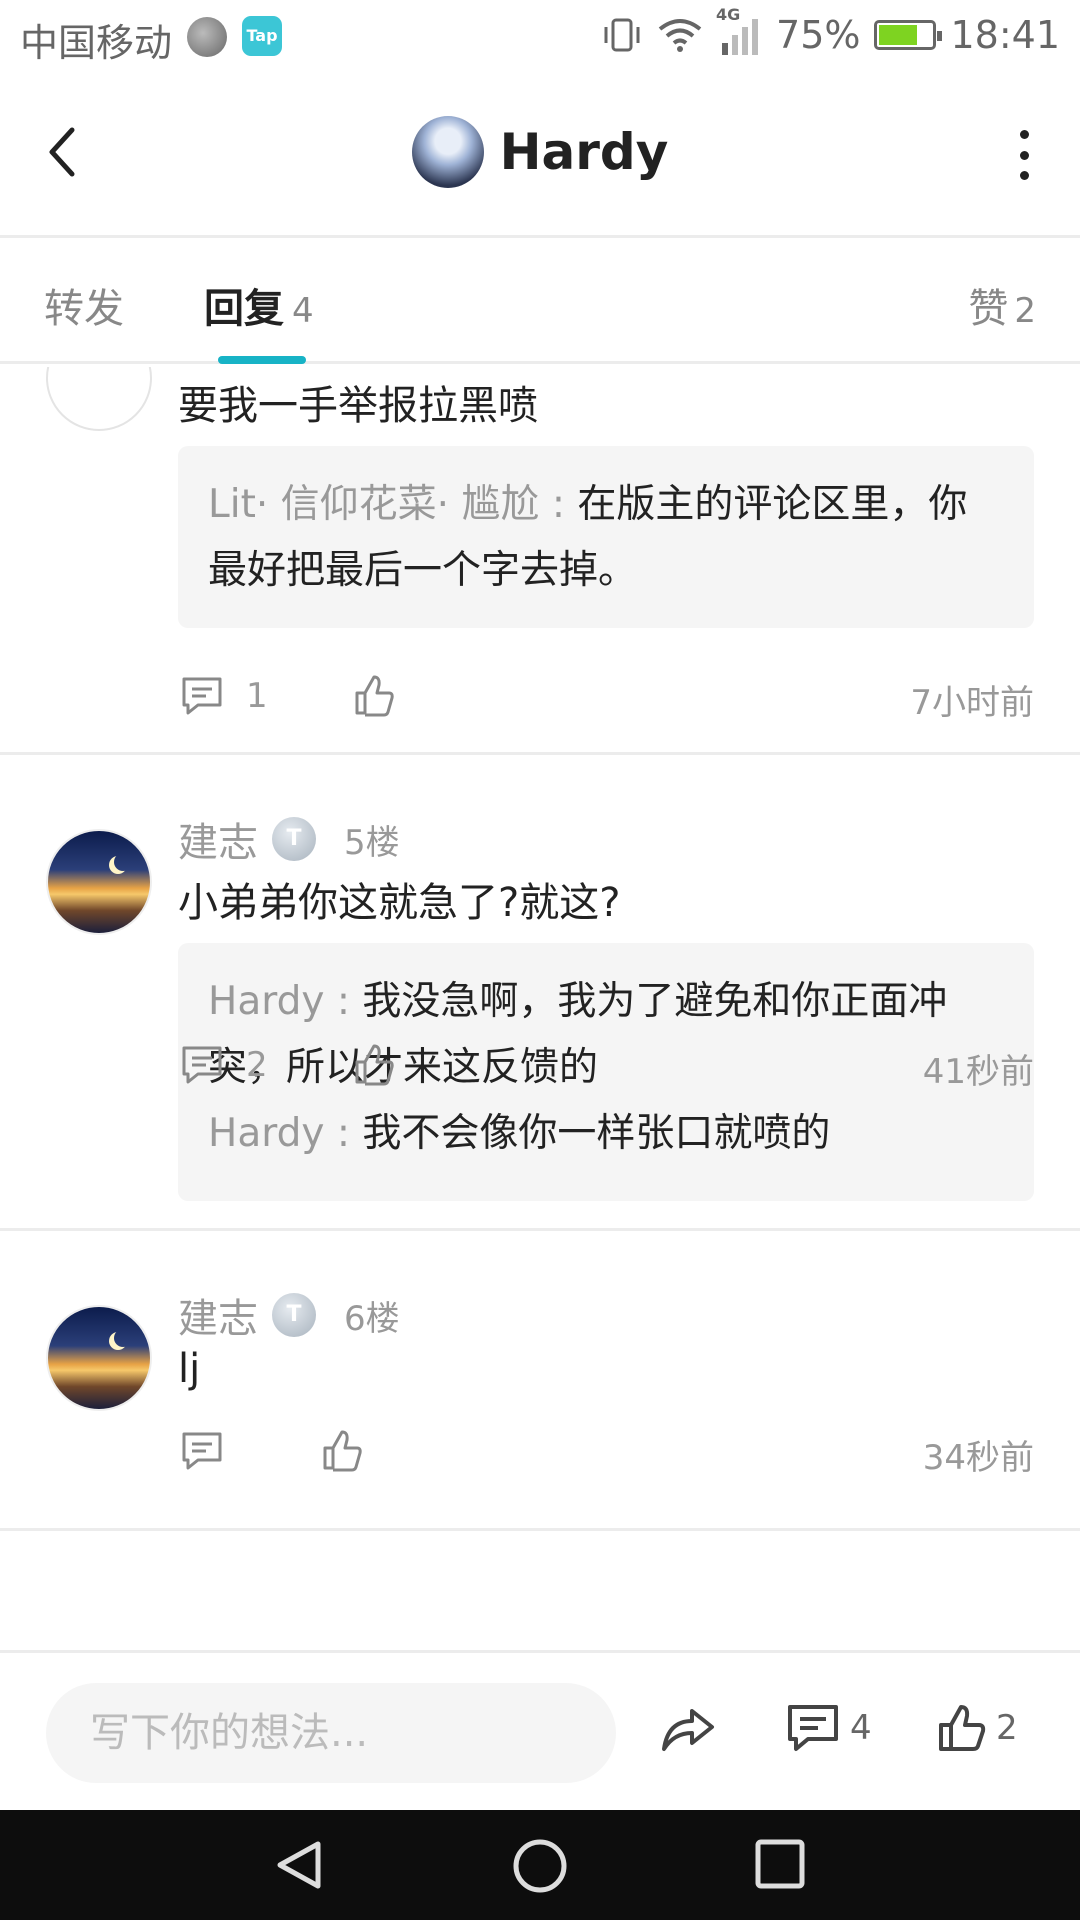  What do you see at coordinates (584, 152) in the screenshot?
I see `page-title: Hardy` at bounding box center [584, 152].